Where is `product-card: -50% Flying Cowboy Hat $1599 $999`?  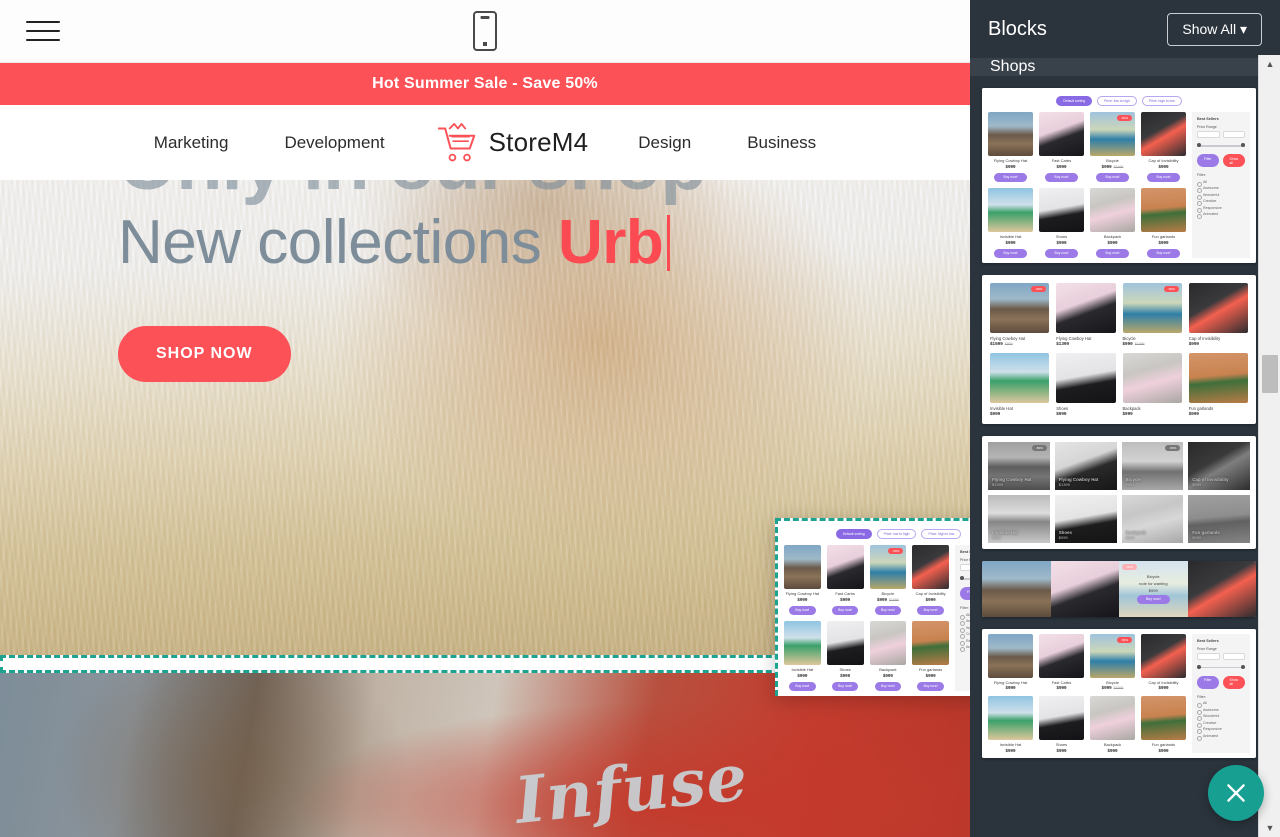
product-card: -50% Flying Cowboy Hat $1599 $999 is located at coordinates (1020, 314).